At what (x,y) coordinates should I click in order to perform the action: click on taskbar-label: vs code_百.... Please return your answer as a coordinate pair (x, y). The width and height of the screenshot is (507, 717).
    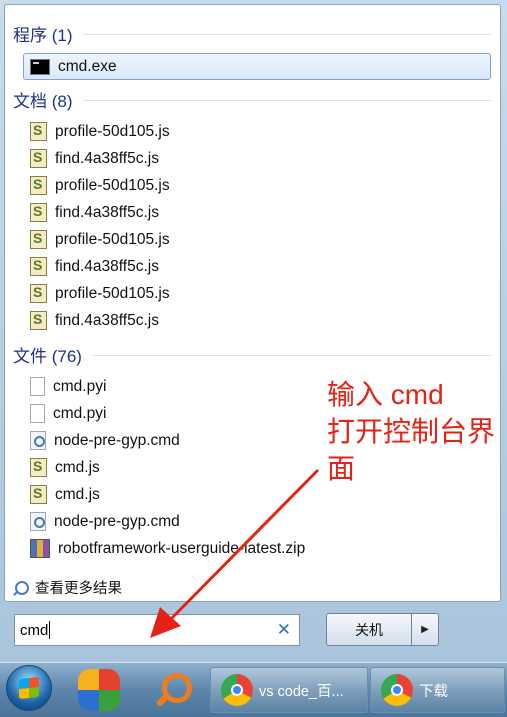
    Looking at the image, I should click on (301, 691).